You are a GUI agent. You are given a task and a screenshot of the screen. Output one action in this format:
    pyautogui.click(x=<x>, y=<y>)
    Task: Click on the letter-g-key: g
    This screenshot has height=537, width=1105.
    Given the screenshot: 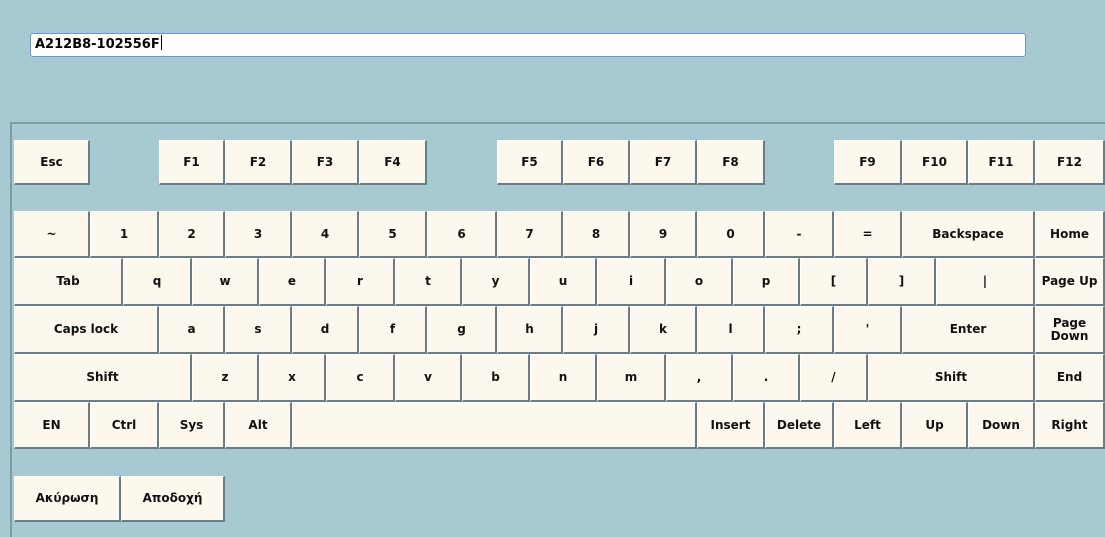 What is the action you would take?
    pyautogui.click(x=462, y=330)
    